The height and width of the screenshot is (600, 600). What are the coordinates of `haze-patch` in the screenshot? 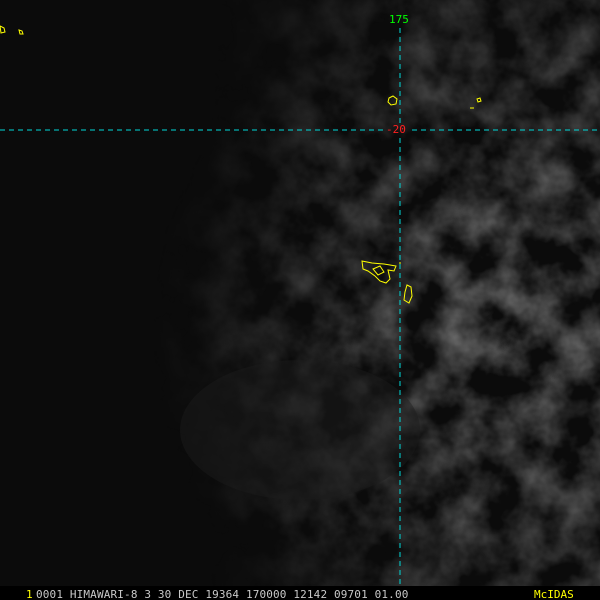 It's located at (300, 430).